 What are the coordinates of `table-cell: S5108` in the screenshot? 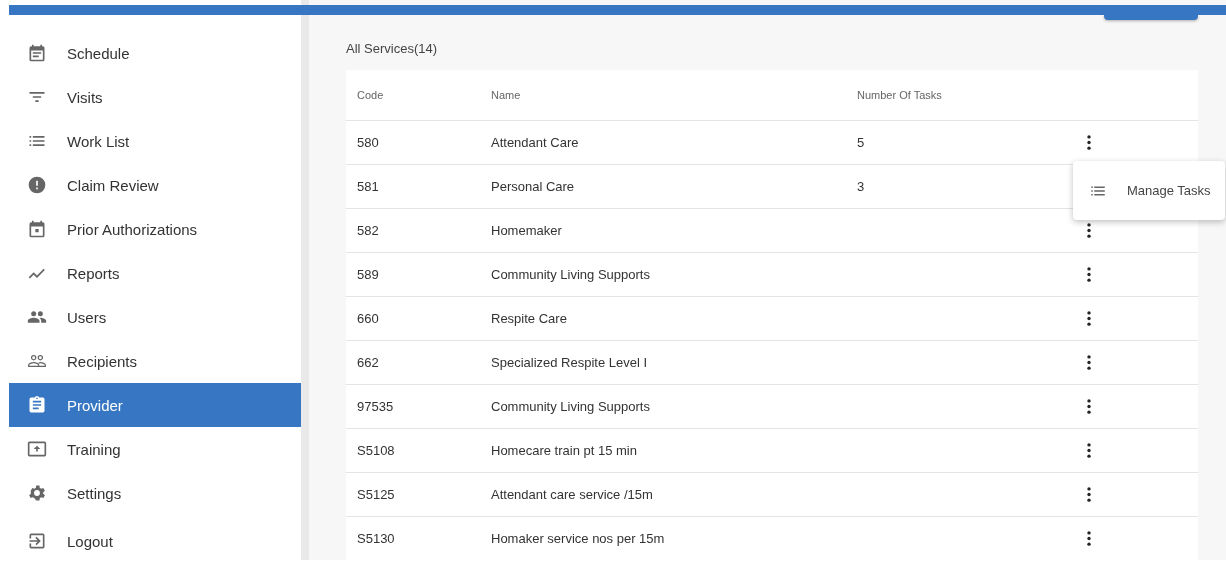 It's located at (376, 450).